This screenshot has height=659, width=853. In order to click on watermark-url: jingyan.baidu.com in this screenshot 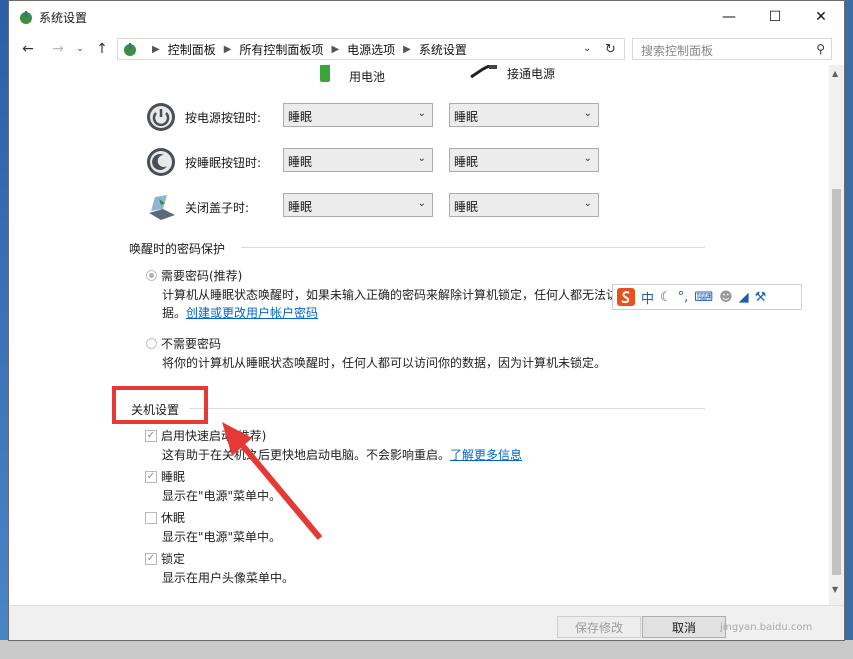, I will do `click(766, 627)`.